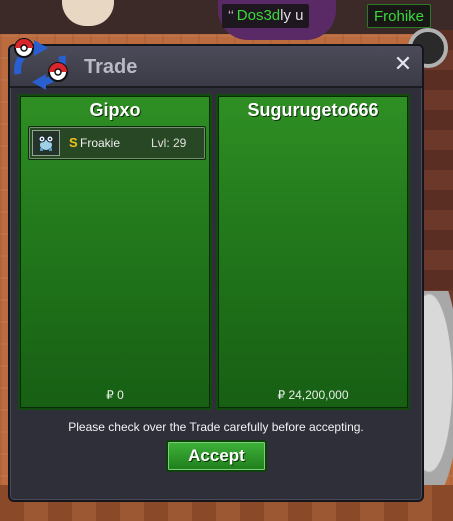 The width and height of the screenshot is (453, 521). I want to click on pokemon-name: Froakie, so click(100, 143).